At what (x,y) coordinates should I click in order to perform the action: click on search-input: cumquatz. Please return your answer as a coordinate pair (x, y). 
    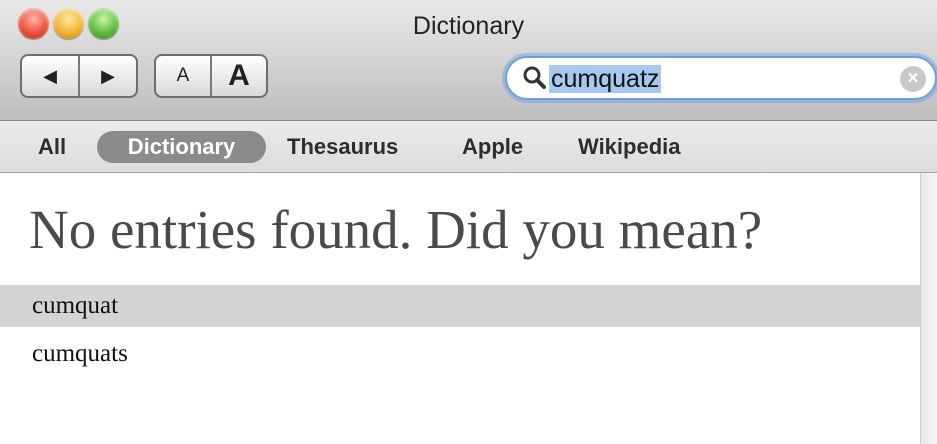
    Looking at the image, I should click on (605, 79).